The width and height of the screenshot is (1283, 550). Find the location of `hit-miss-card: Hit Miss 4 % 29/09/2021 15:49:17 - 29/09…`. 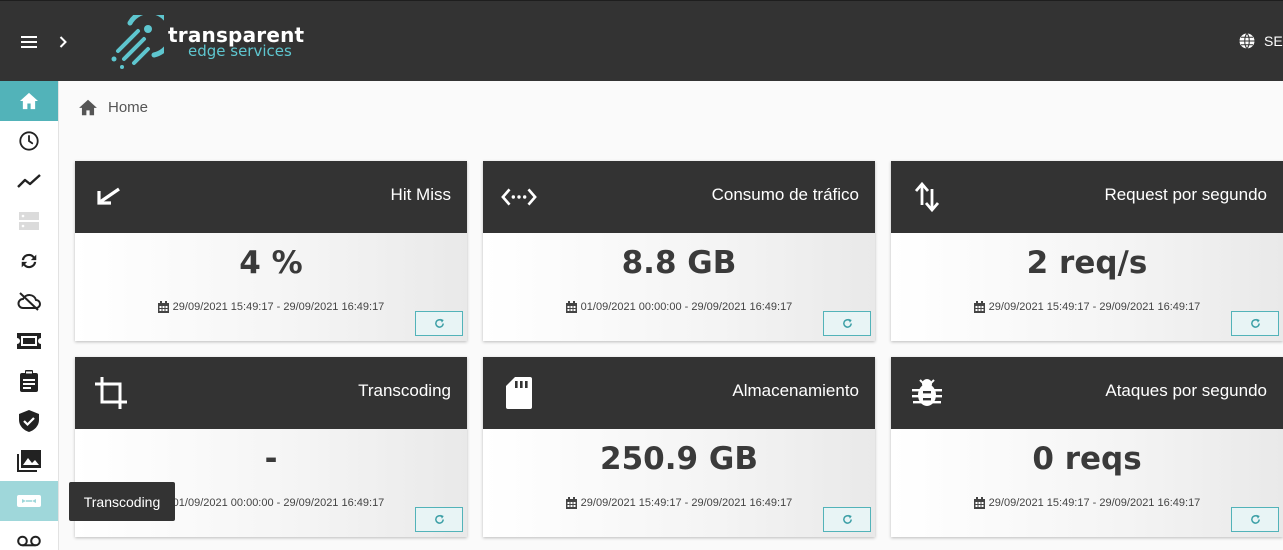

hit-miss-card: Hit Miss 4 % 29/09/2021 15:49:17 - 29/09… is located at coordinates (271, 251).